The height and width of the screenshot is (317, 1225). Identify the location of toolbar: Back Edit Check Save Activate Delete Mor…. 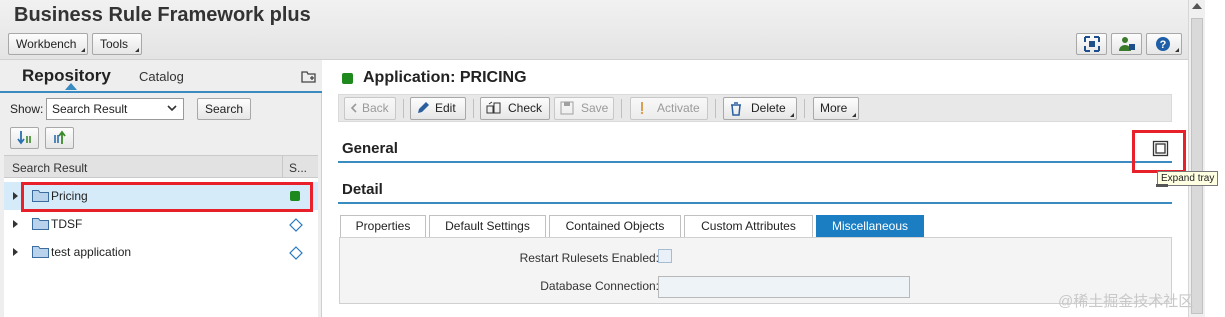
(755, 108).